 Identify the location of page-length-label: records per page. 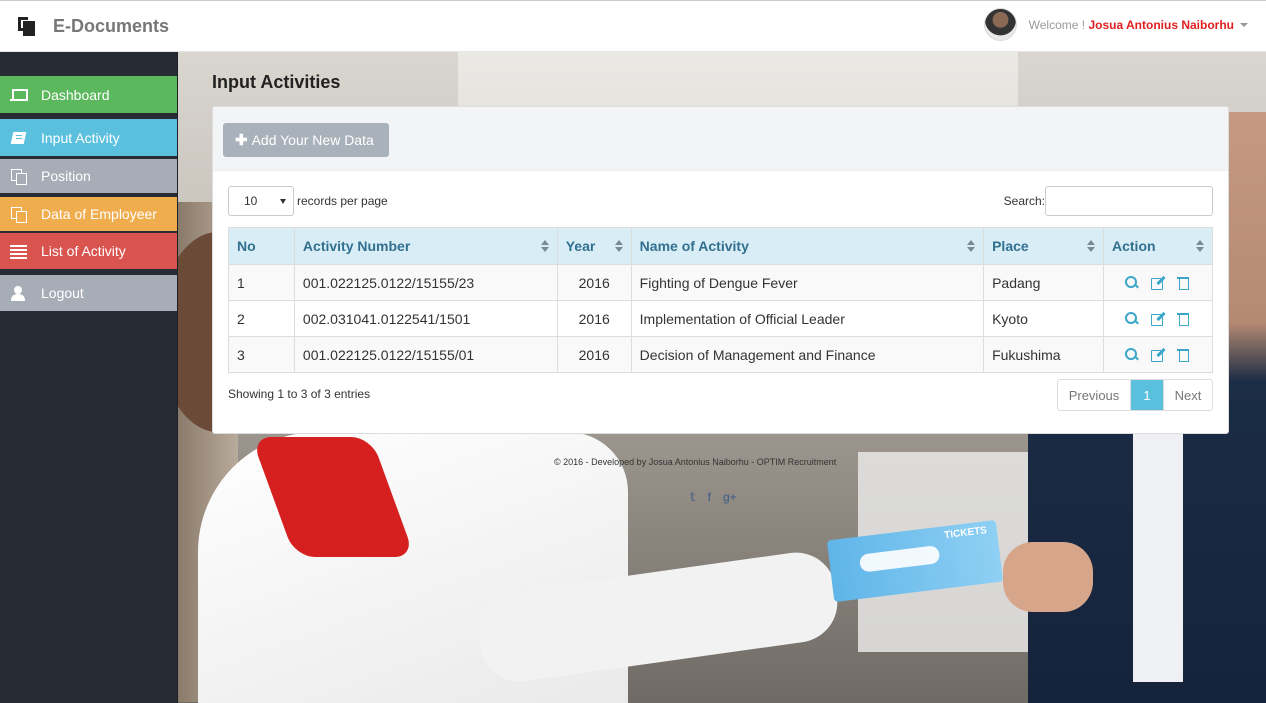
(342, 201).